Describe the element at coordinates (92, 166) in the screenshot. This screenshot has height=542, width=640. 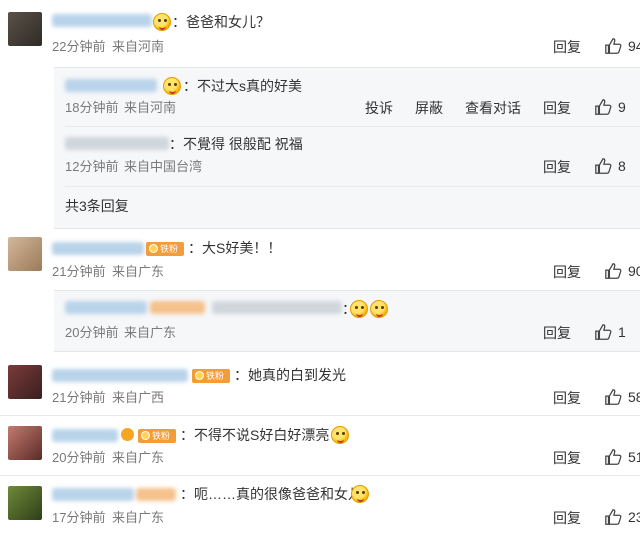
I see `reply-time: 12分钟前` at that location.